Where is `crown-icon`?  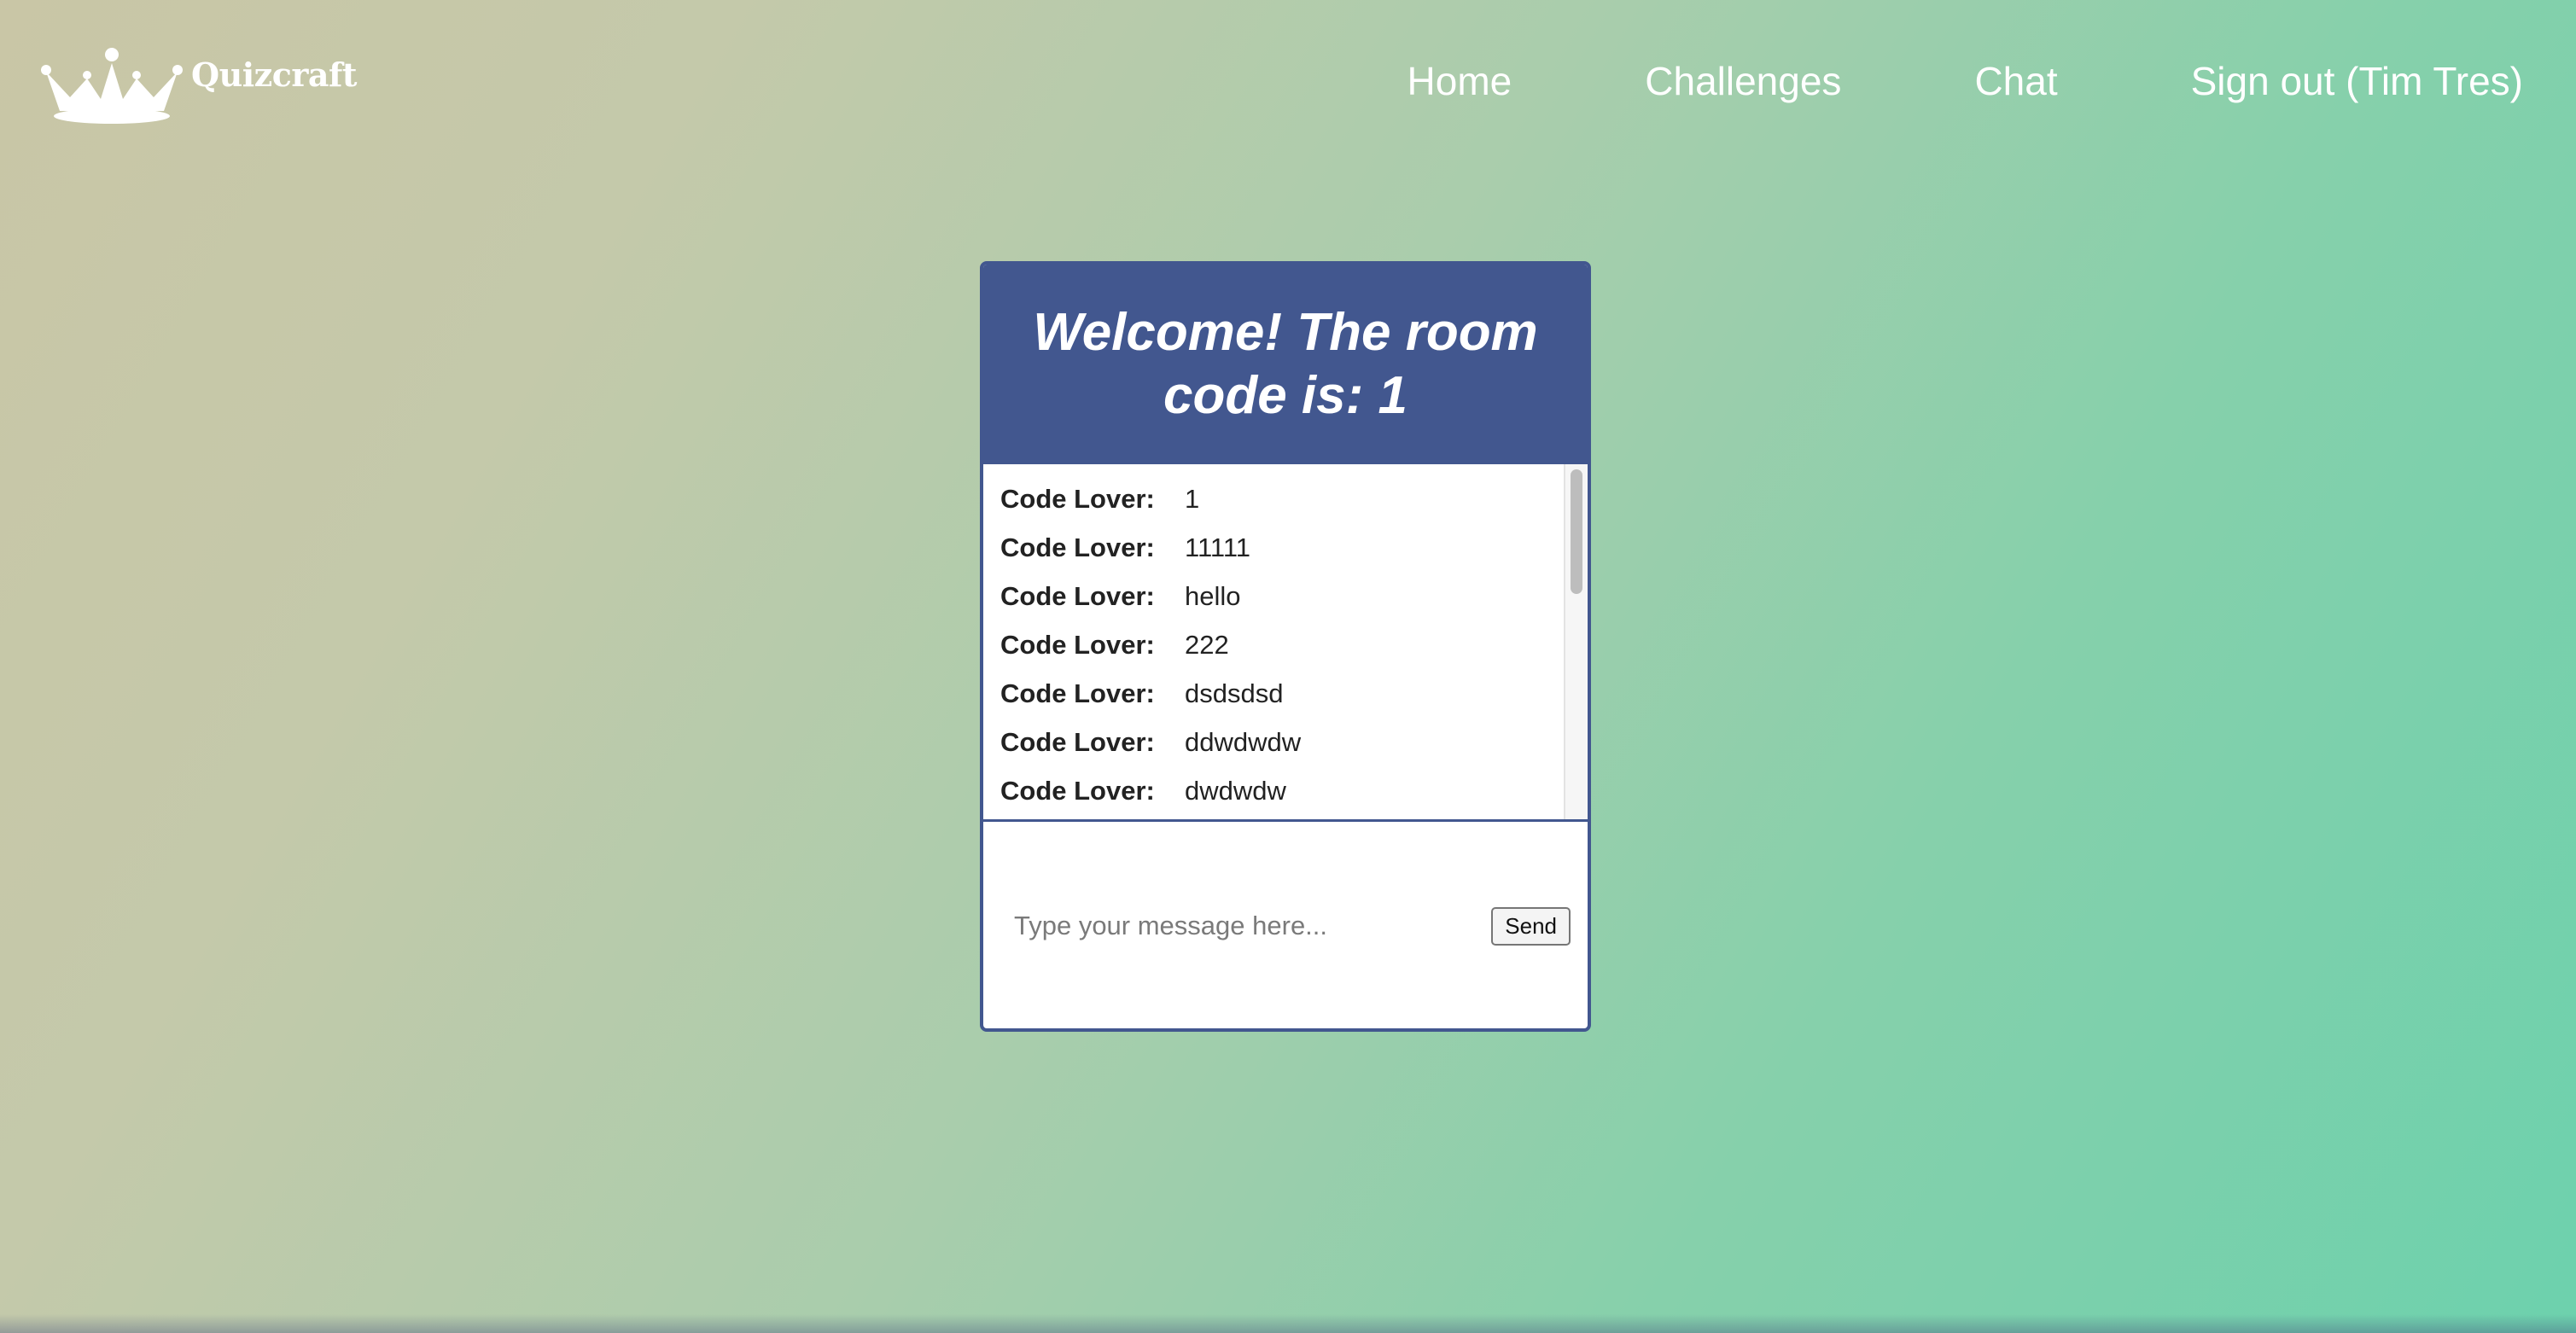
crown-icon is located at coordinates (112, 86).